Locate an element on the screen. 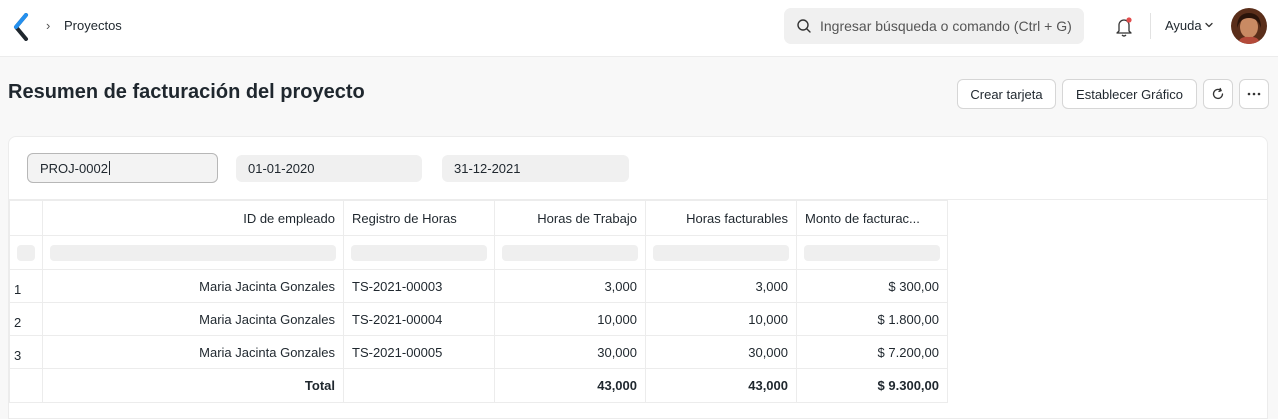  user-avatar is located at coordinates (1249, 26).